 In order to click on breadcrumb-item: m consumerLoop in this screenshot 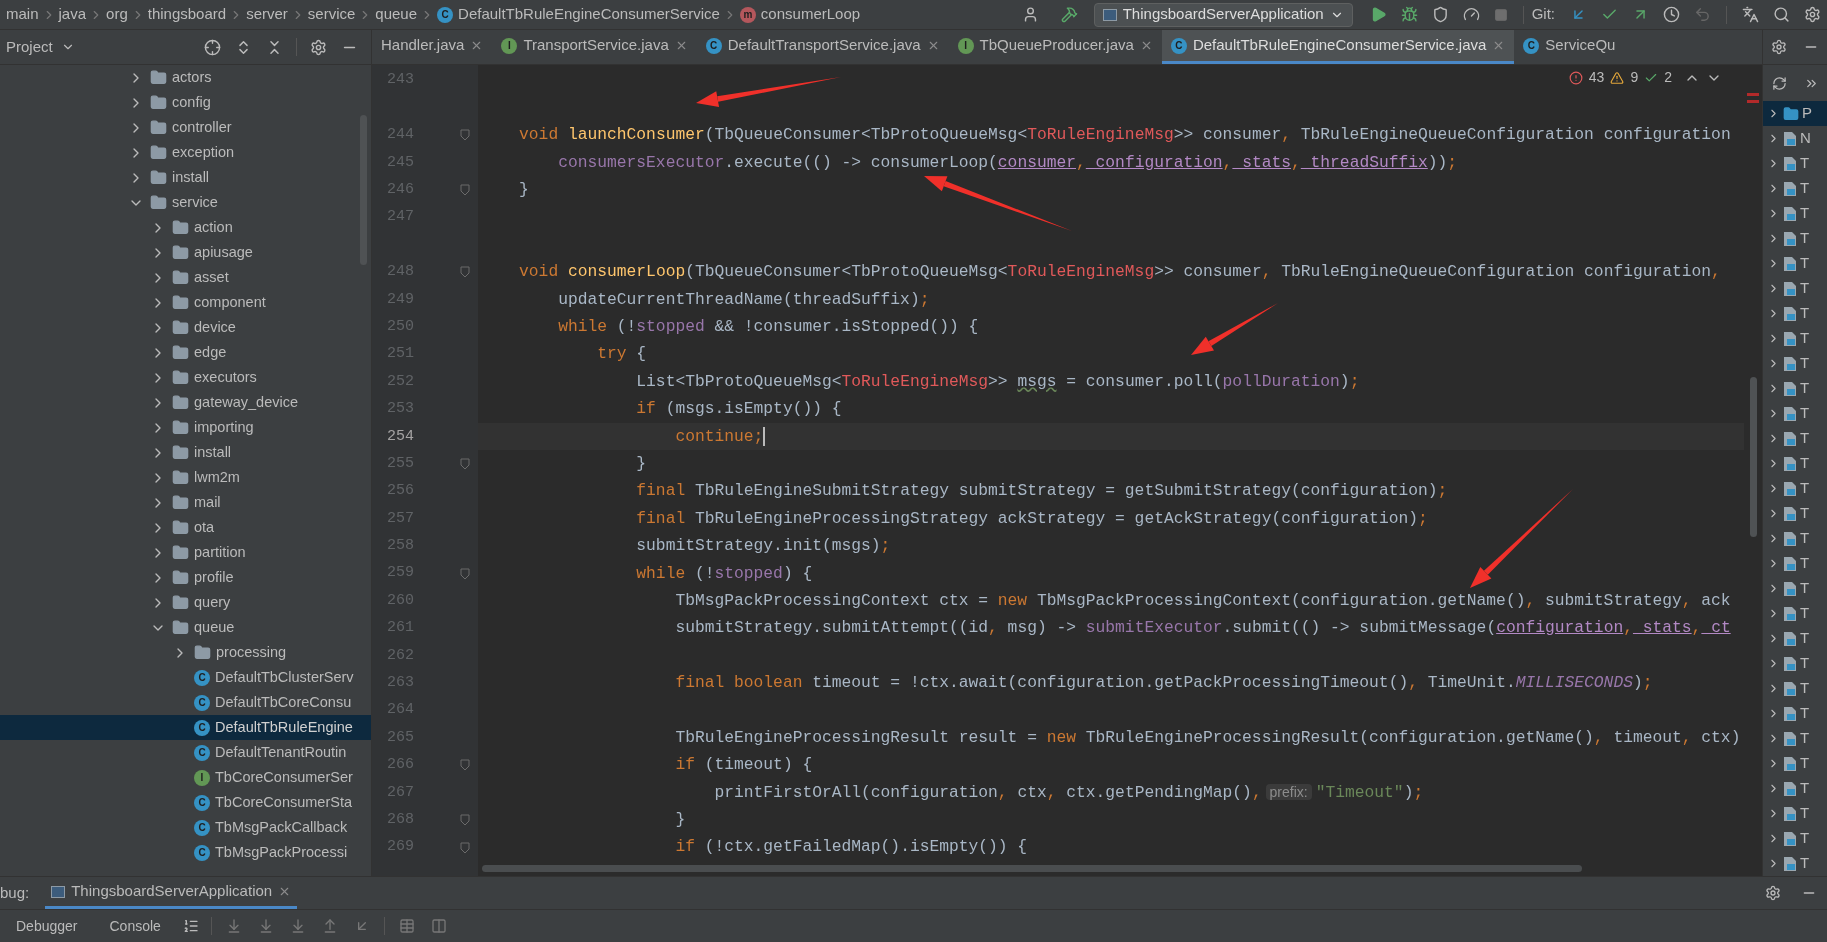, I will do `click(800, 14)`.